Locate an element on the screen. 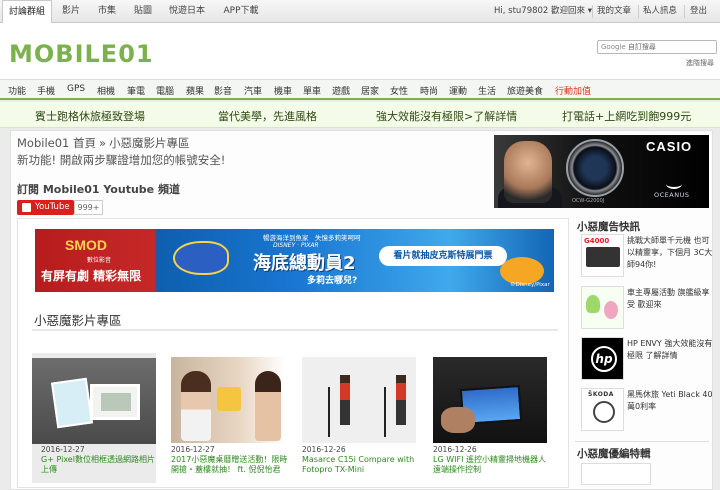  tab-video: 影片 is located at coordinates (71, 11).